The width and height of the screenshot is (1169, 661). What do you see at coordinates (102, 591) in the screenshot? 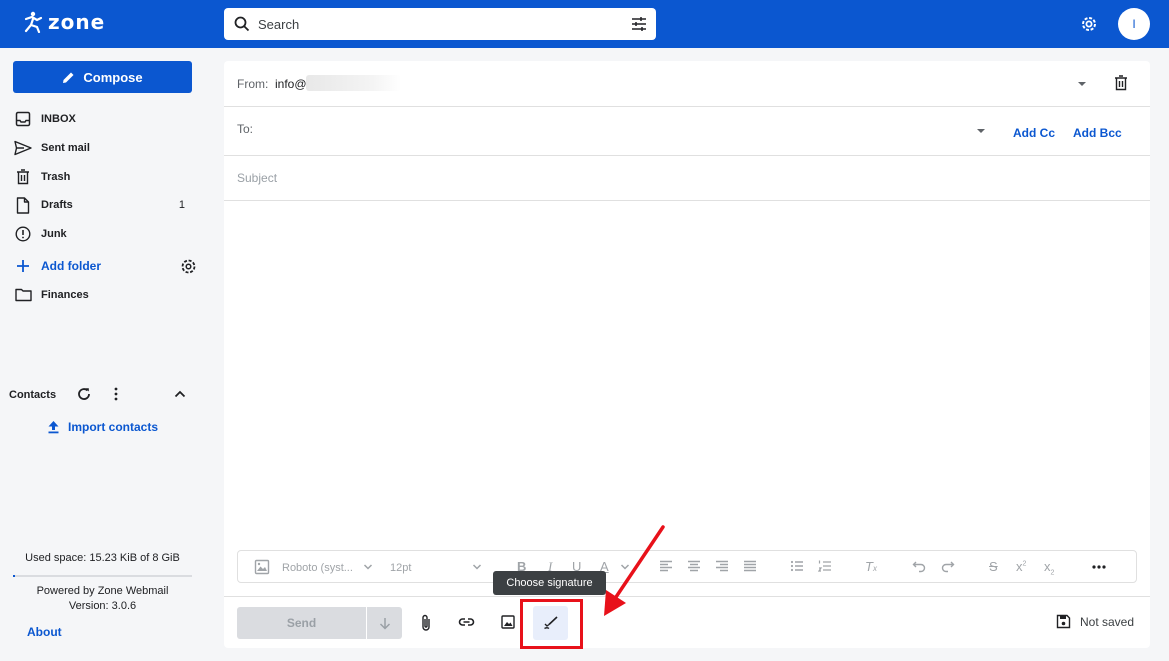
I see `powered-by-text: Powered by Zone Webmail` at bounding box center [102, 591].